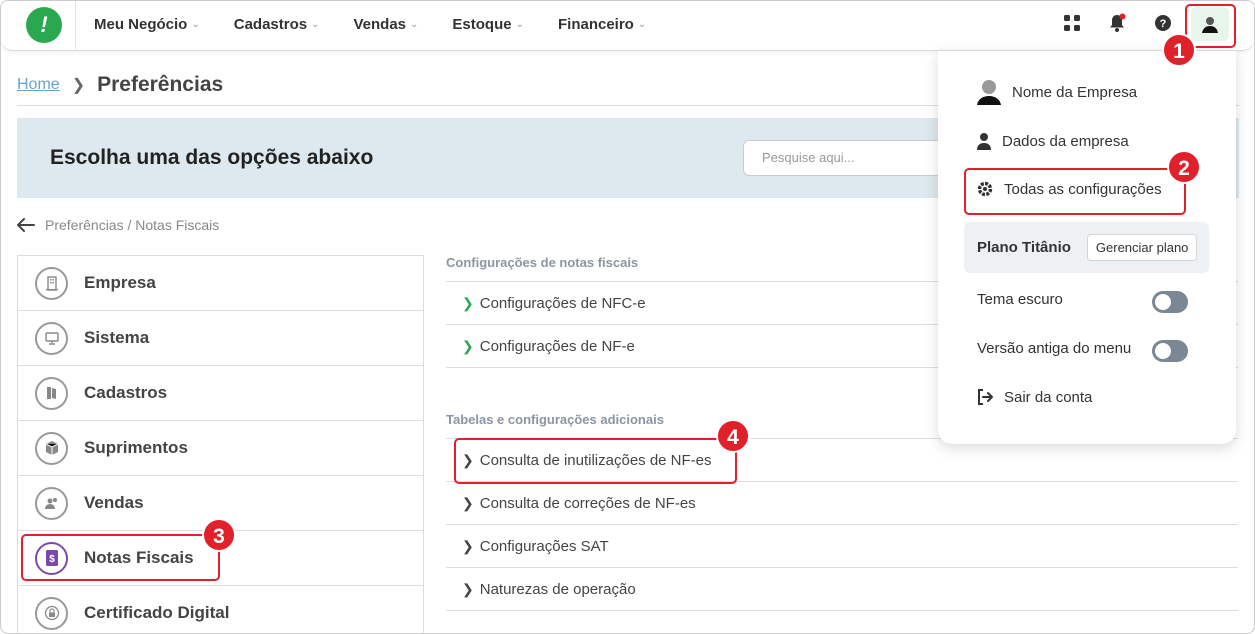 Image resolution: width=1255 pixels, height=634 pixels. Describe the element at coordinates (557, 589) in the screenshot. I see `row-label: Naturezas de operação` at that location.